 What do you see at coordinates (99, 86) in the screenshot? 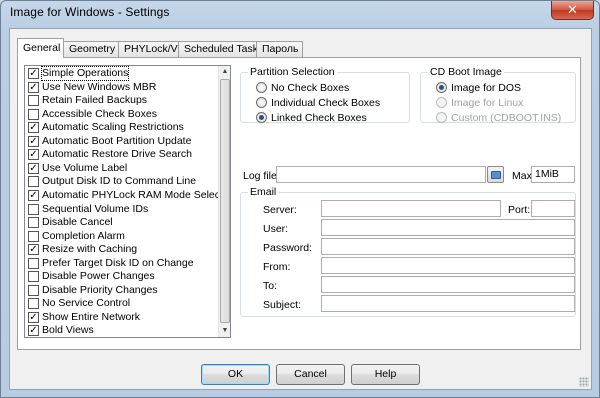
I see `option-label: Use New Windows MBR` at bounding box center [99, 86].